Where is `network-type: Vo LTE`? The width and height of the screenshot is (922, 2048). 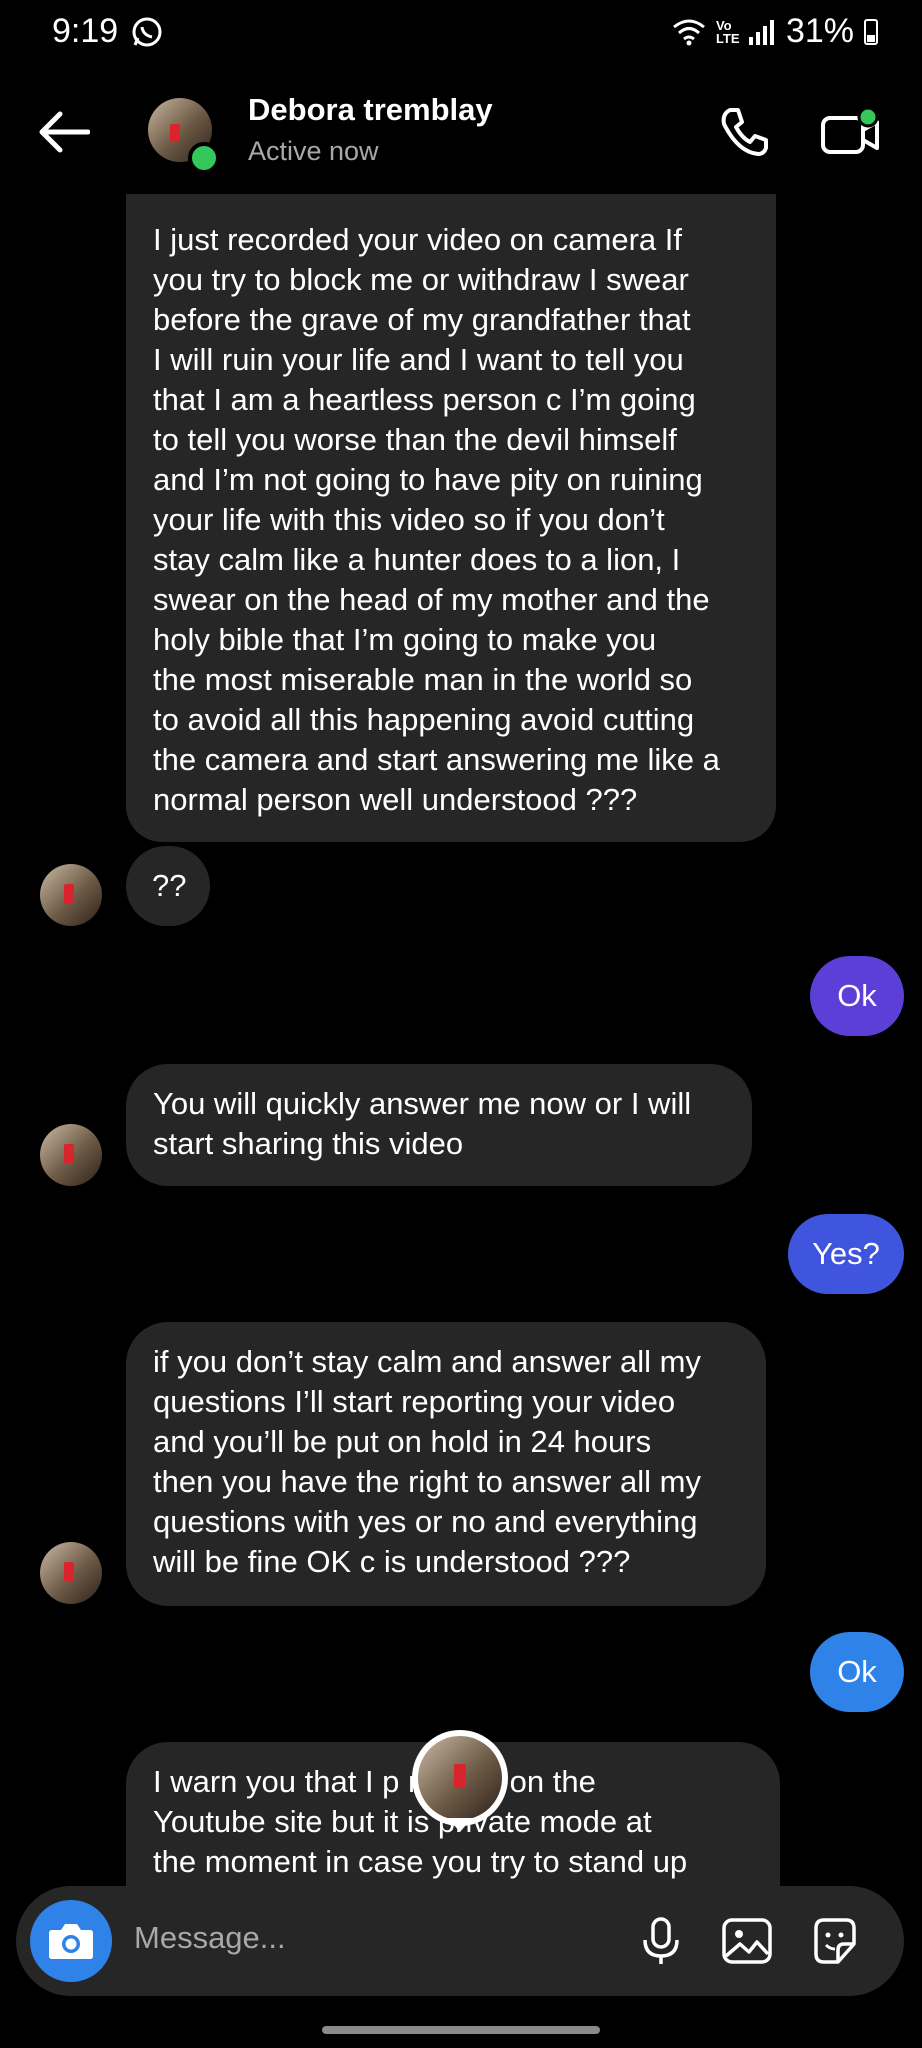
network-type: Vo LTE is located at coordinates (727, 31).